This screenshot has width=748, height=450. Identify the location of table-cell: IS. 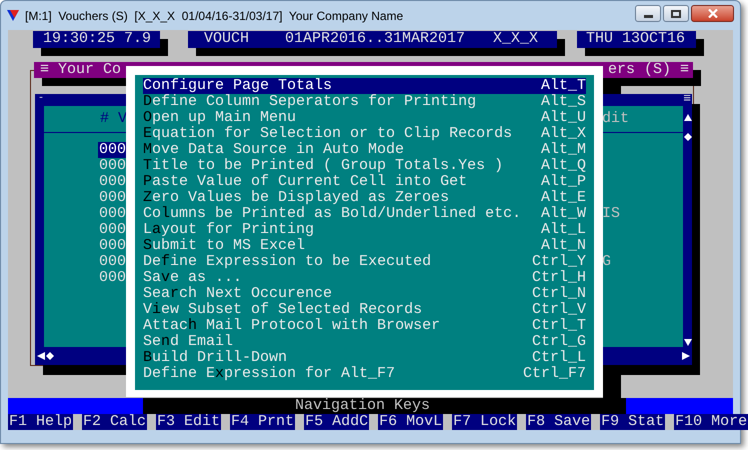
(611, 214).